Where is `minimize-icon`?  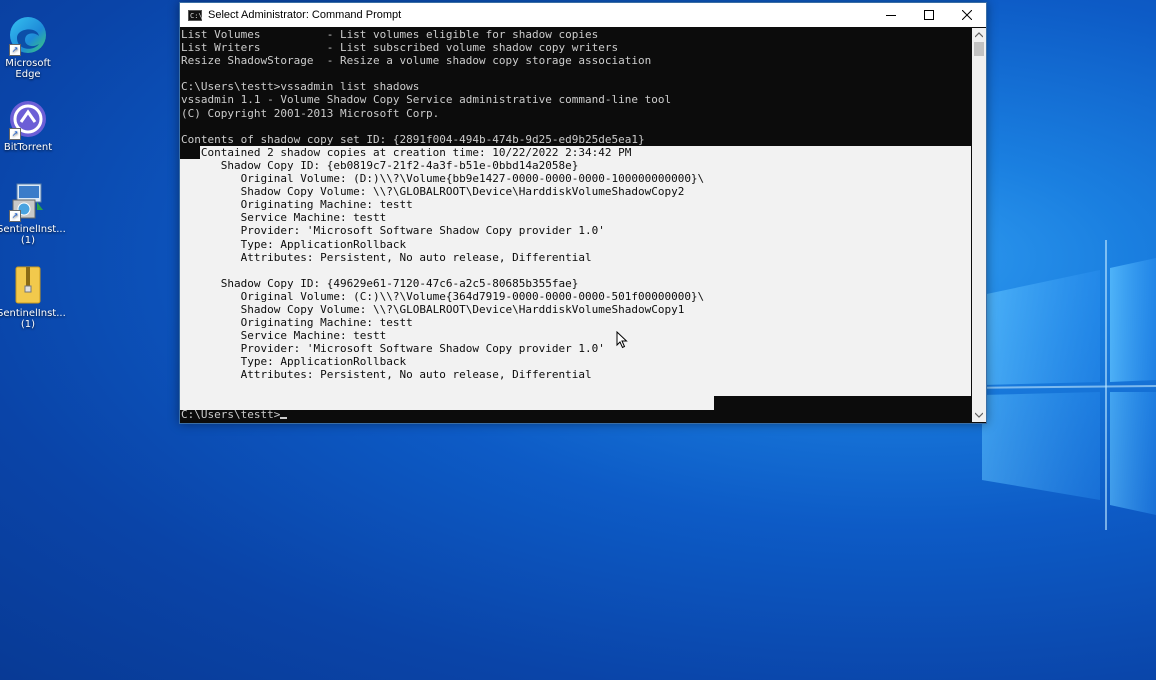 minimize-icon is located at coordinates (891, 15).